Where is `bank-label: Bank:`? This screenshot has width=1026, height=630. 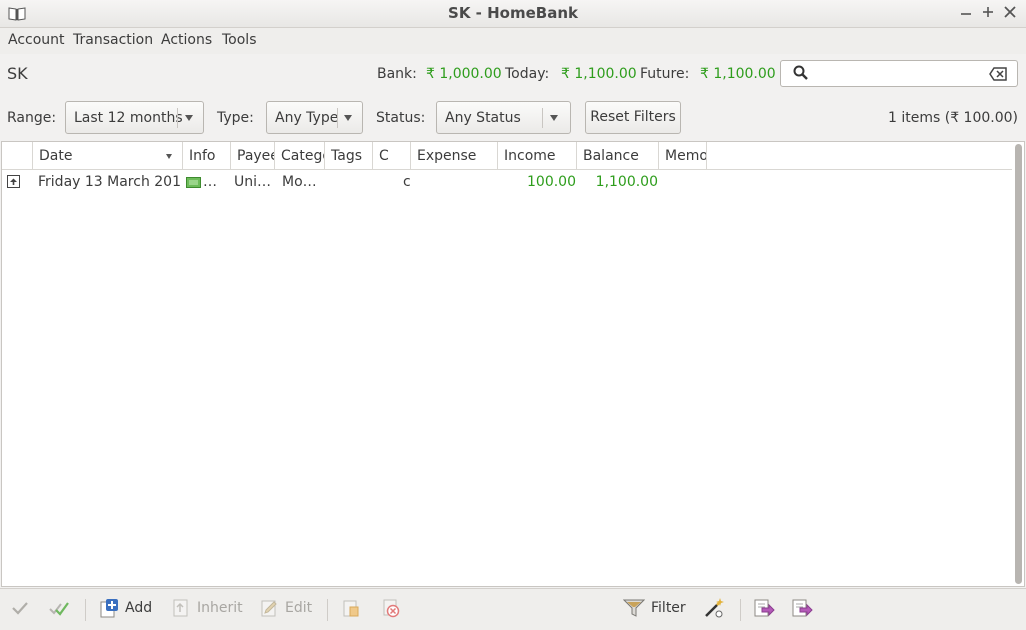
bank-label: Bank: is located at coordinates (397, 74).